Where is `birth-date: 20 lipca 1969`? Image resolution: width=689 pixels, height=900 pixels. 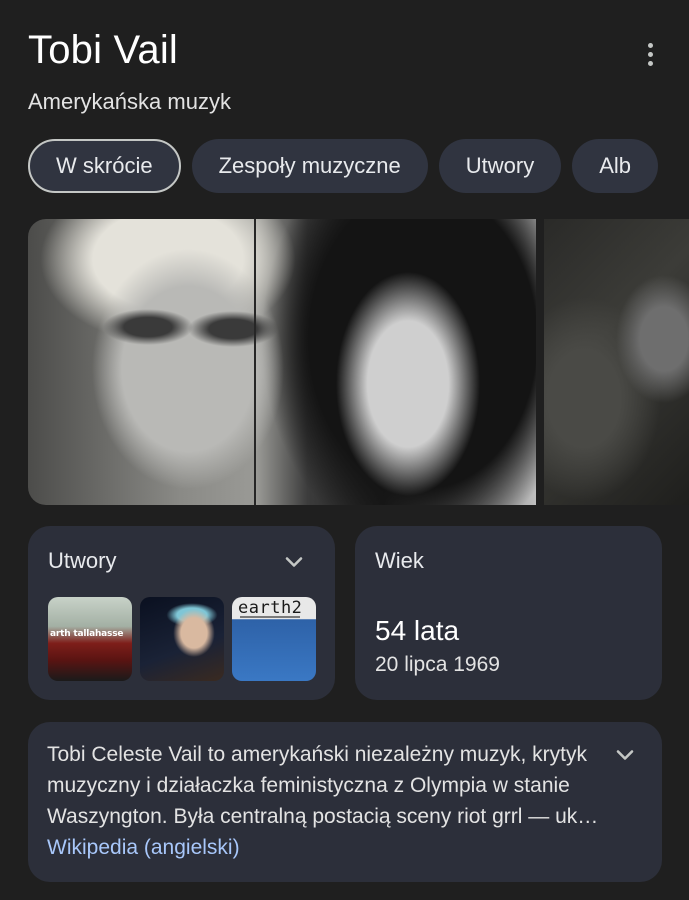 birth-date: 20 lipca 1969 is located at coordinates (437, 664).